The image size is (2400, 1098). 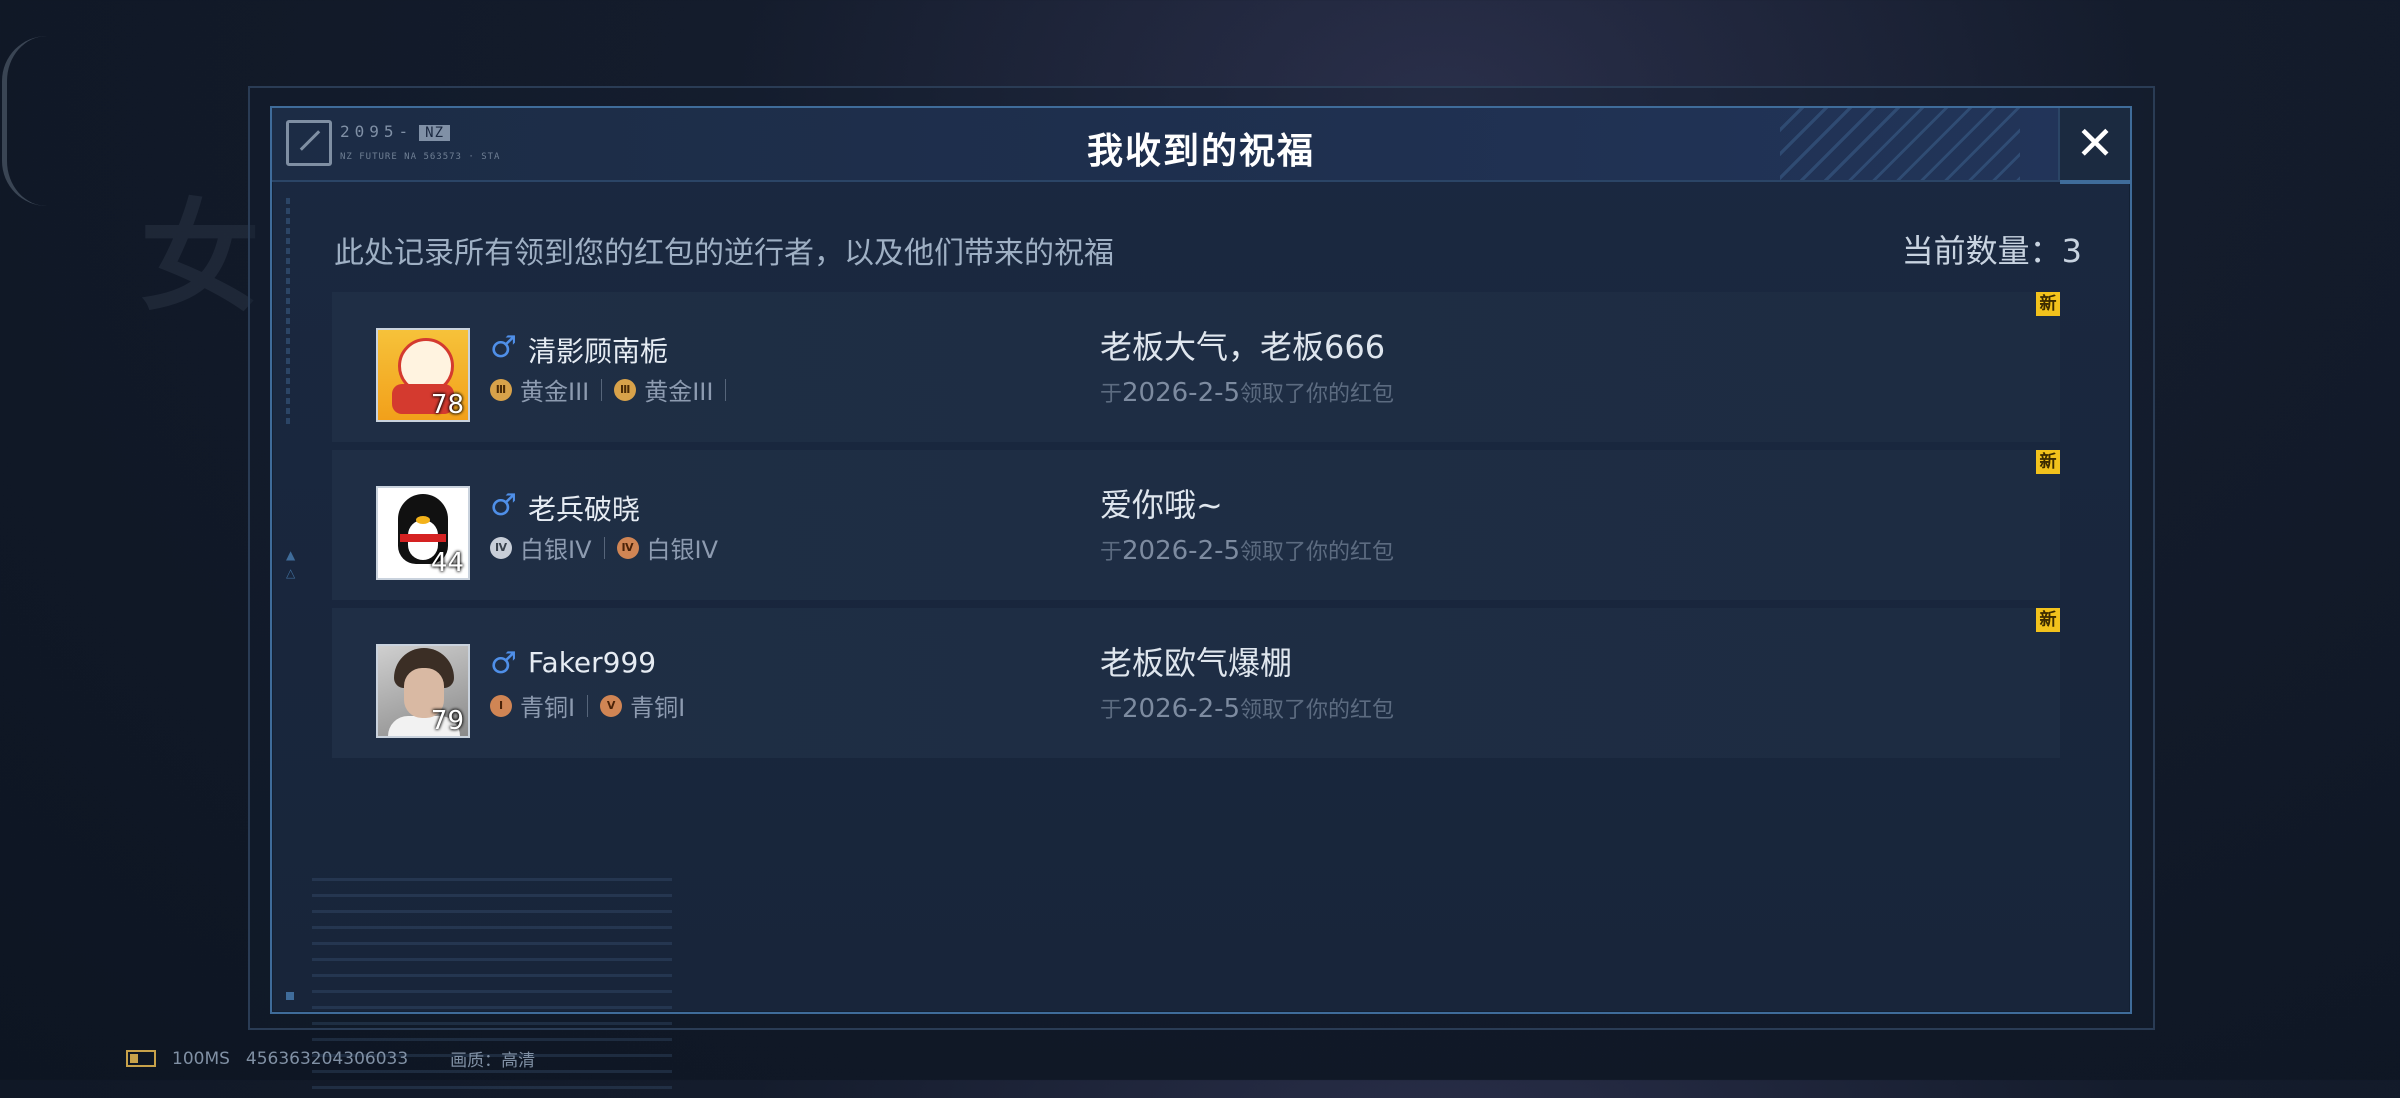 I want to click on battery-icon, so click(x=141, y=1058).